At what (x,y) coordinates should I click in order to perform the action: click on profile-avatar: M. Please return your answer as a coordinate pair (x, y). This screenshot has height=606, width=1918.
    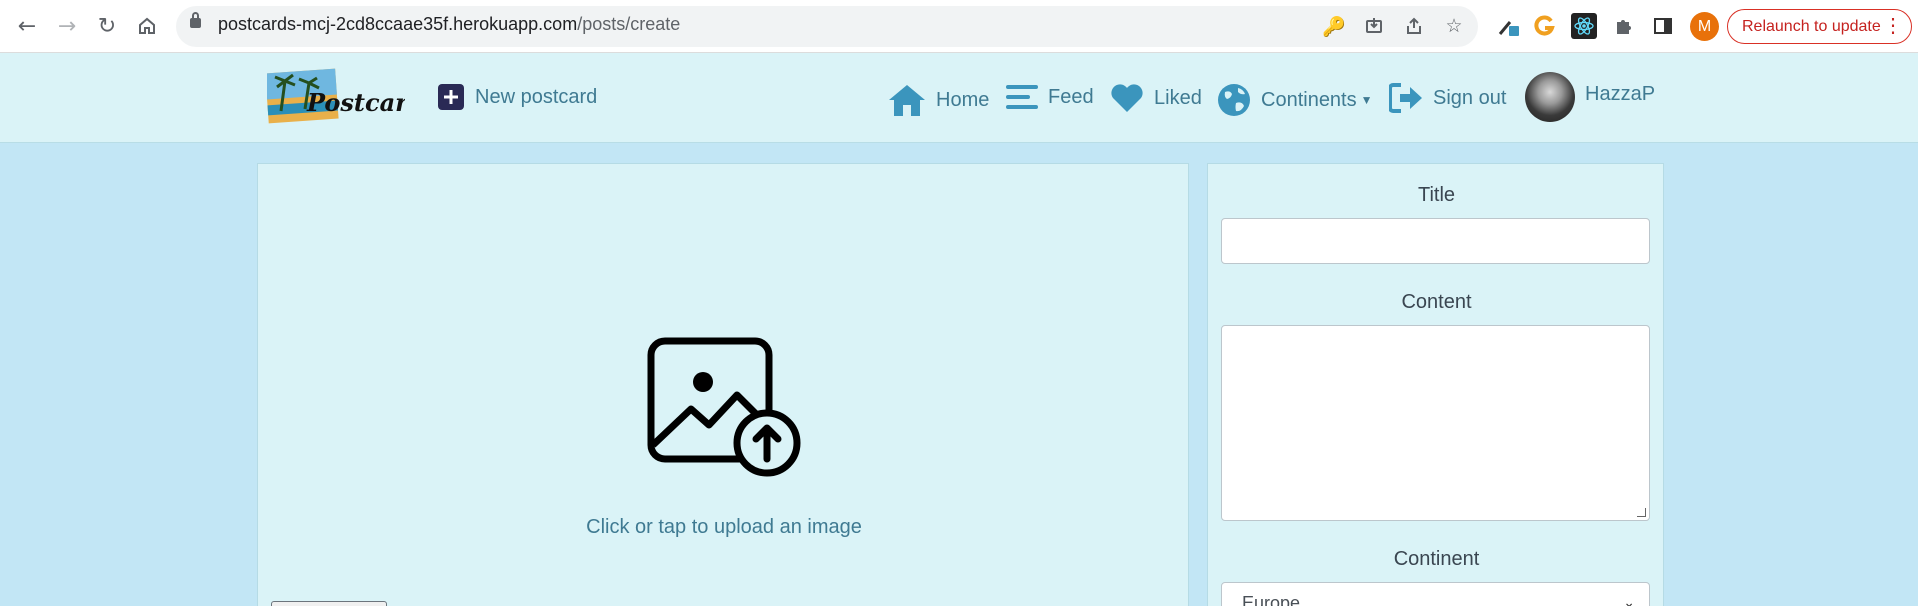
    Looking at the image, I should click on (1704, 26).